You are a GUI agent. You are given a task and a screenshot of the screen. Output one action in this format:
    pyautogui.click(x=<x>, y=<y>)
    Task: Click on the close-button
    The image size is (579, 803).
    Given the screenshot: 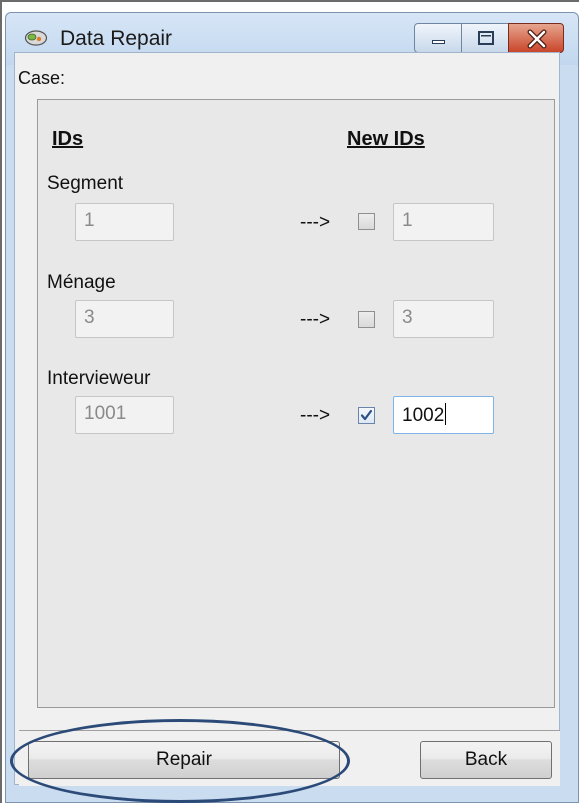 What is the action you would take?
    pyautogui.click(x=536, y=38)
    